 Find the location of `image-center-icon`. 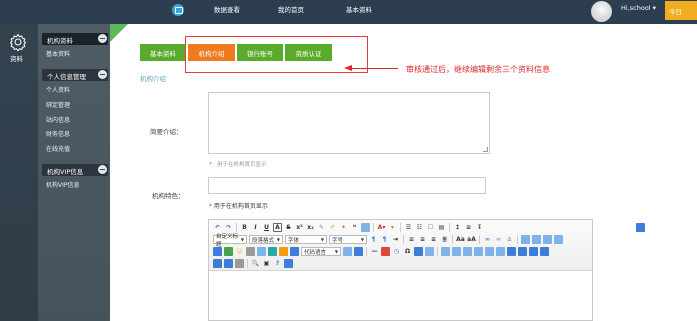

image-center-icon is located at coordinates (558, 239).